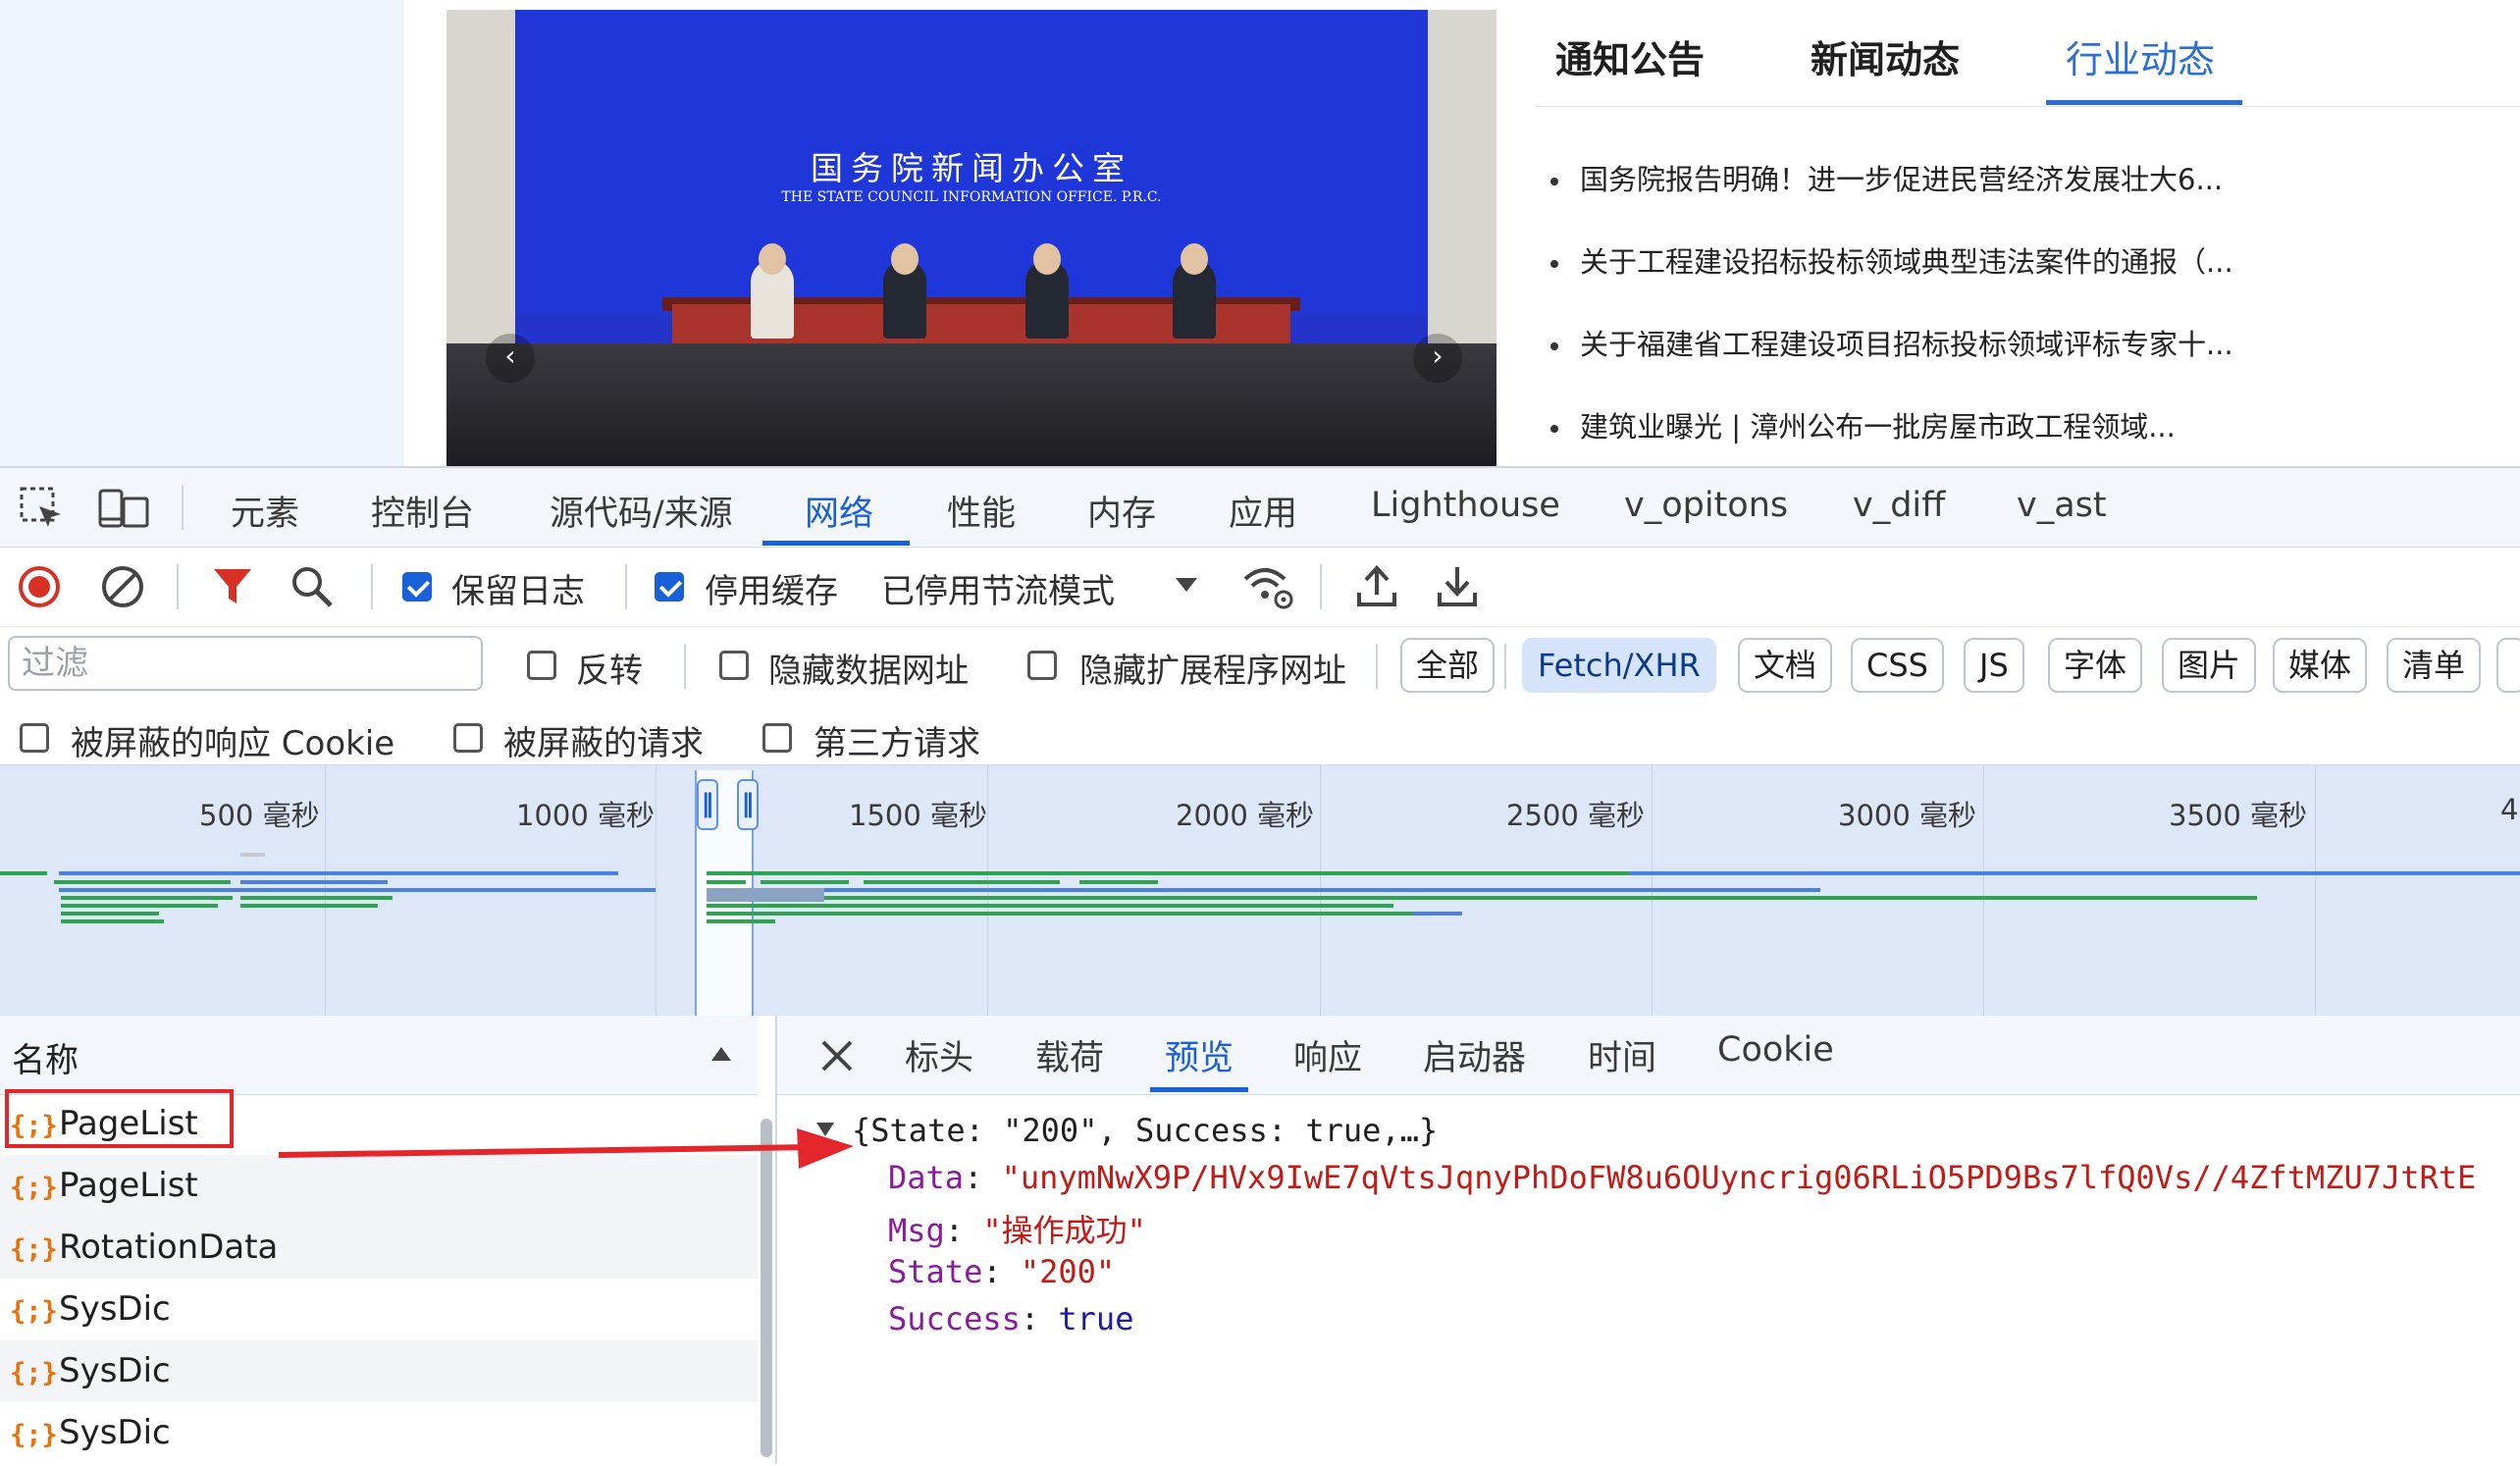 The height and width of the screenshot is (1466, 2520). I want to click on tab-lighthouse: Lighthouse, so click(1465, 505).